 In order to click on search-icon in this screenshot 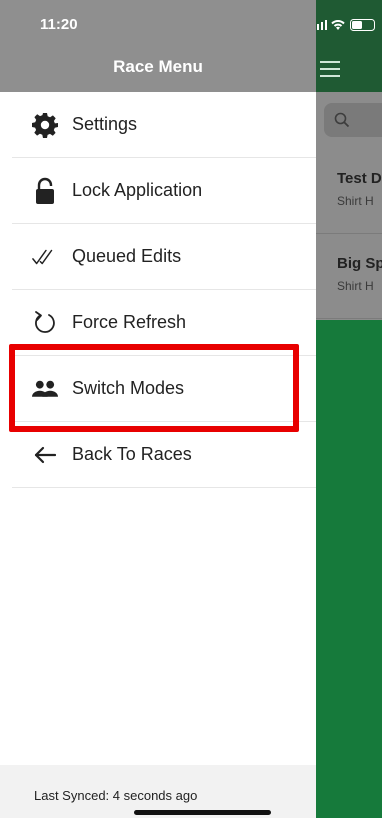, I will do `click(342, 120)`.